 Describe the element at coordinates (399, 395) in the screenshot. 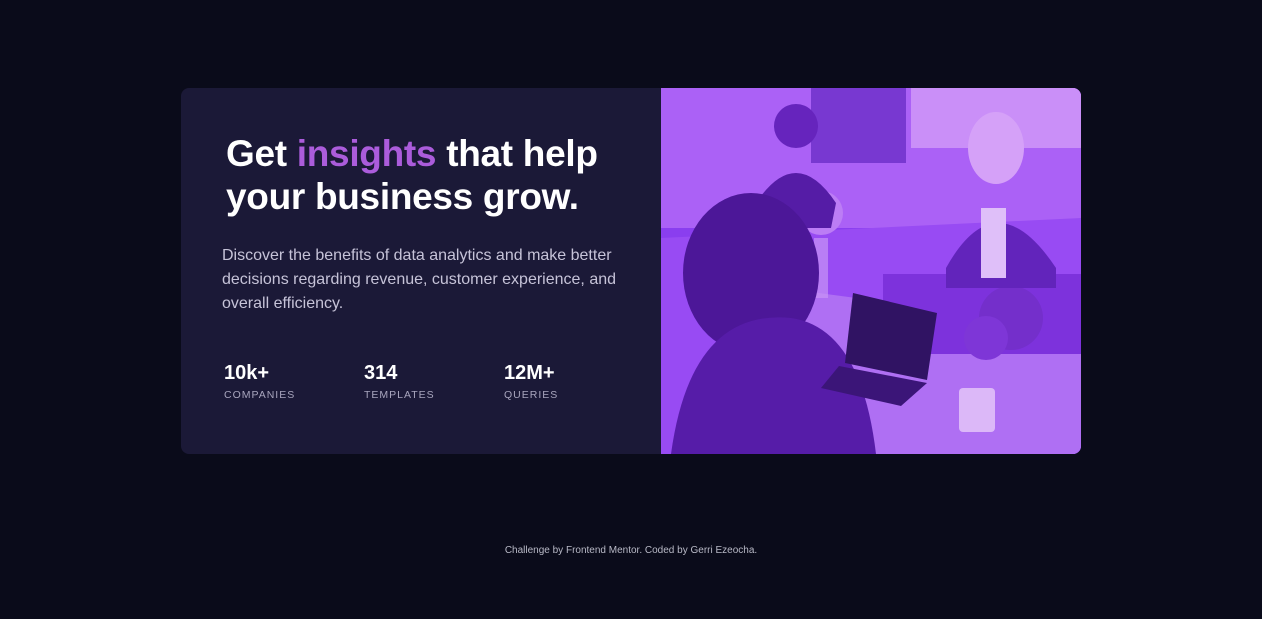

I see `stat-label: TEMPLATES` at that location.